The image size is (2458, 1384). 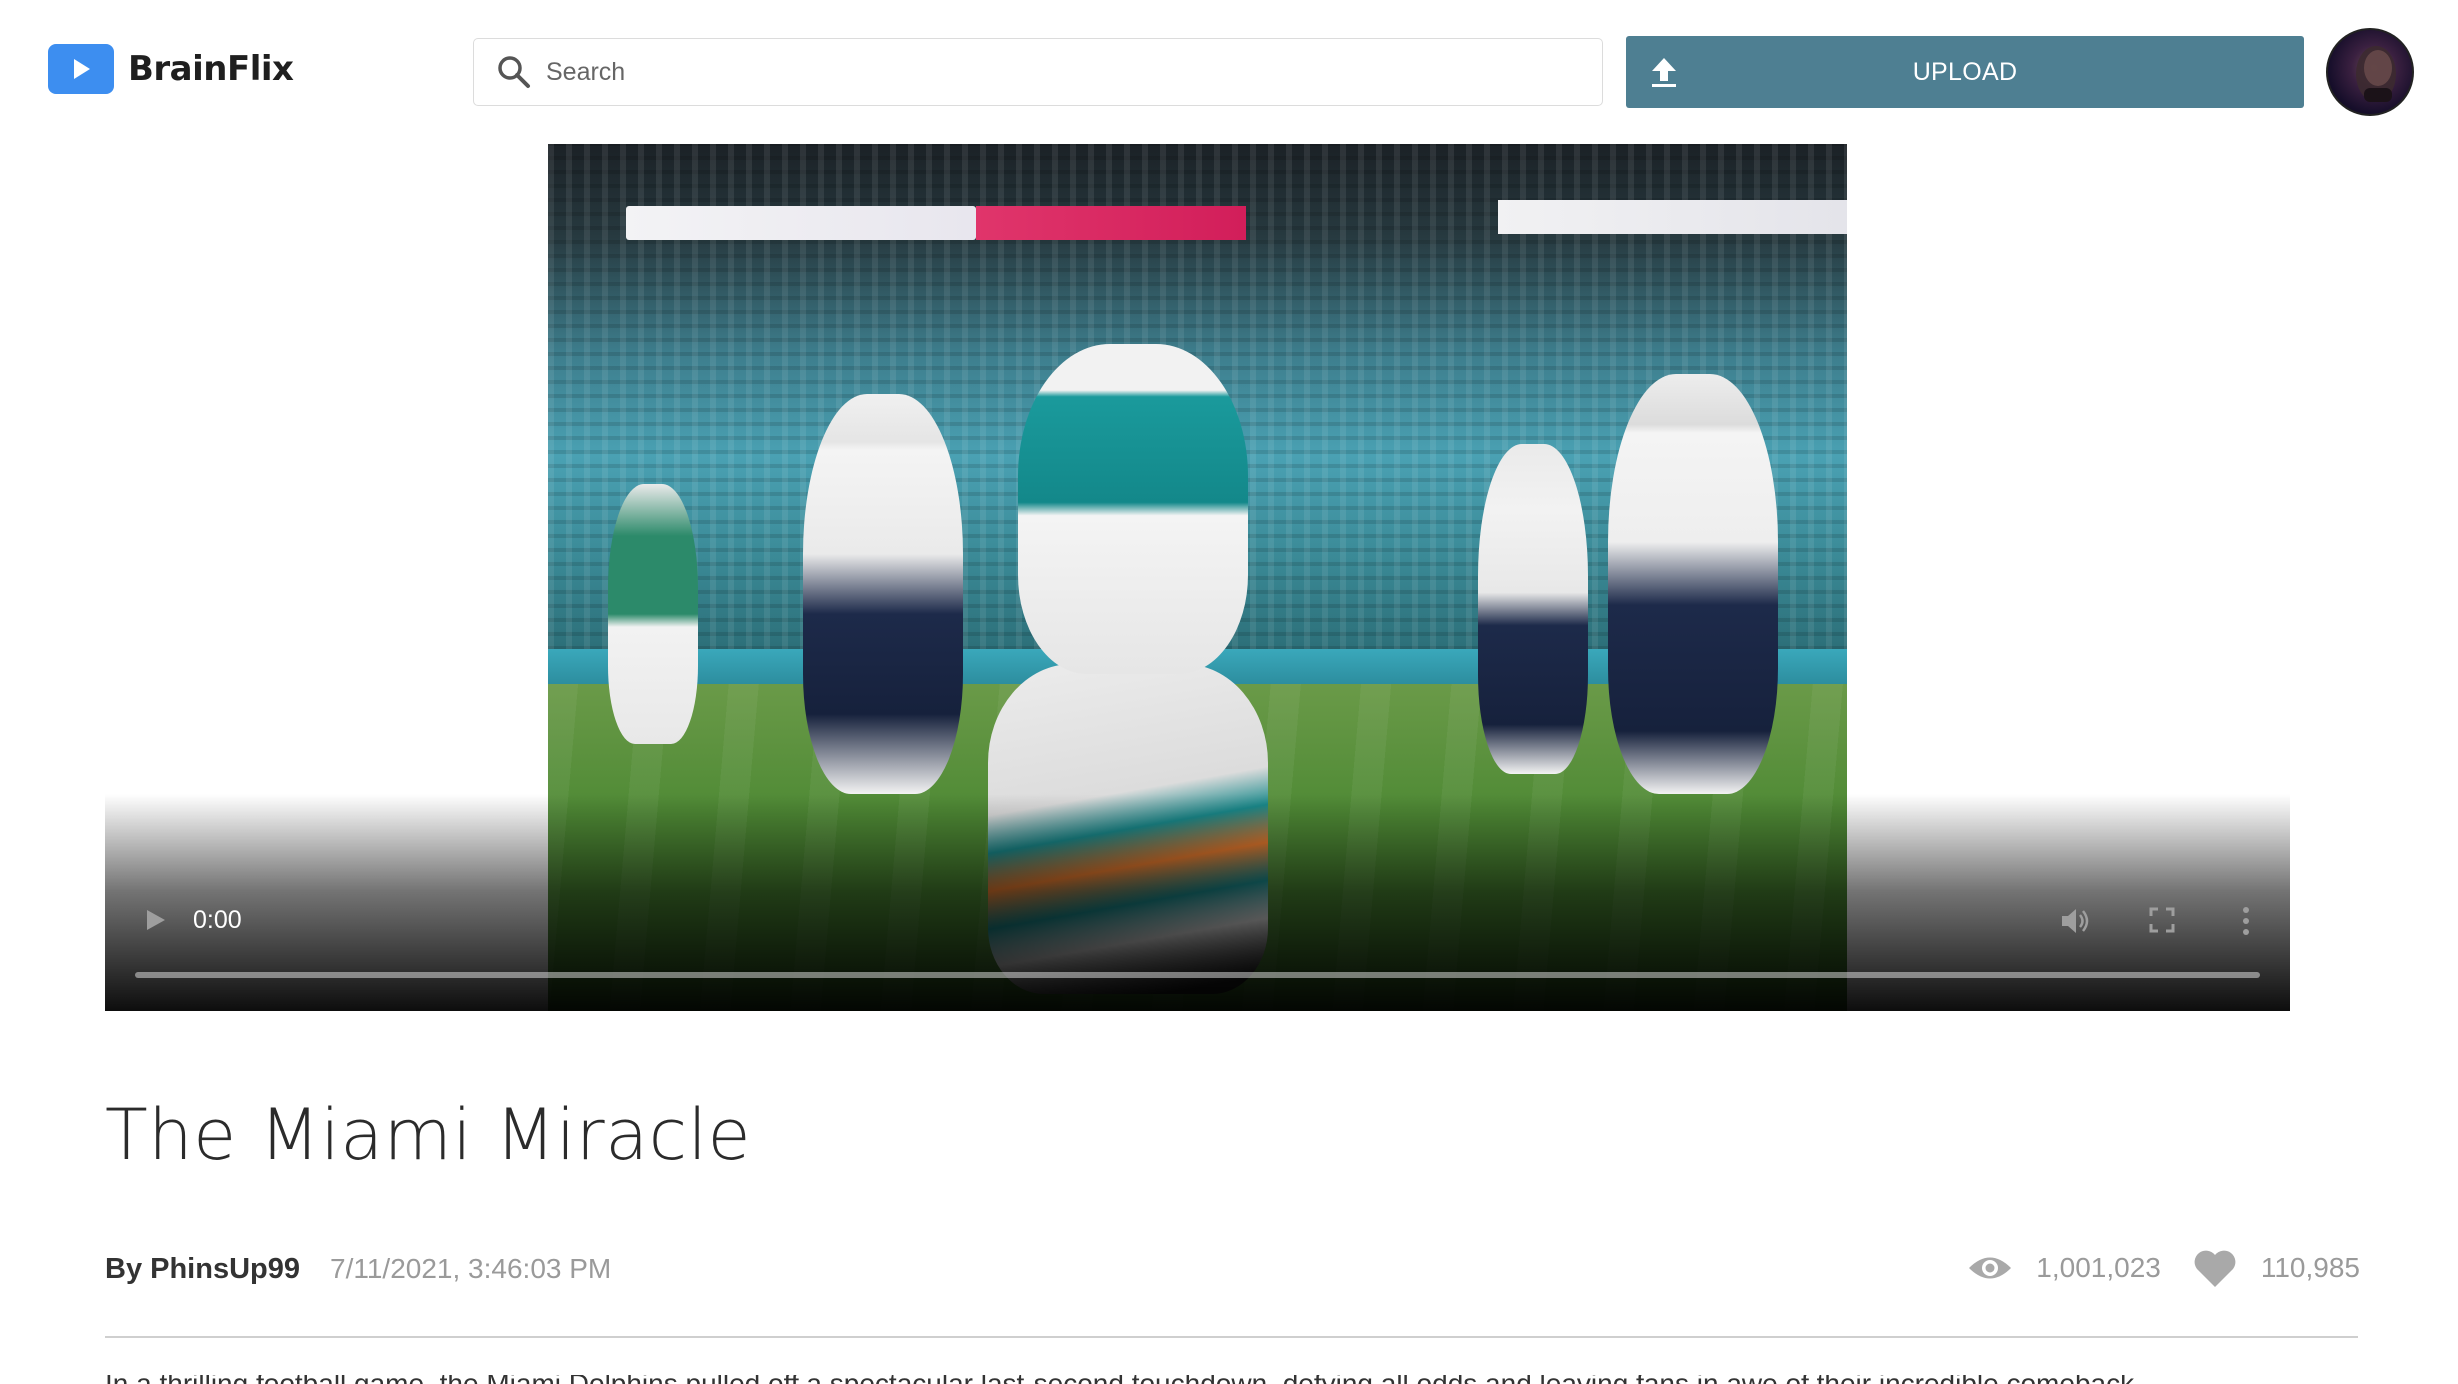 What do you see at coordinates (2075, 921) in the screenshot?
I see `volume-icon` at bounding box center [2075, 921].